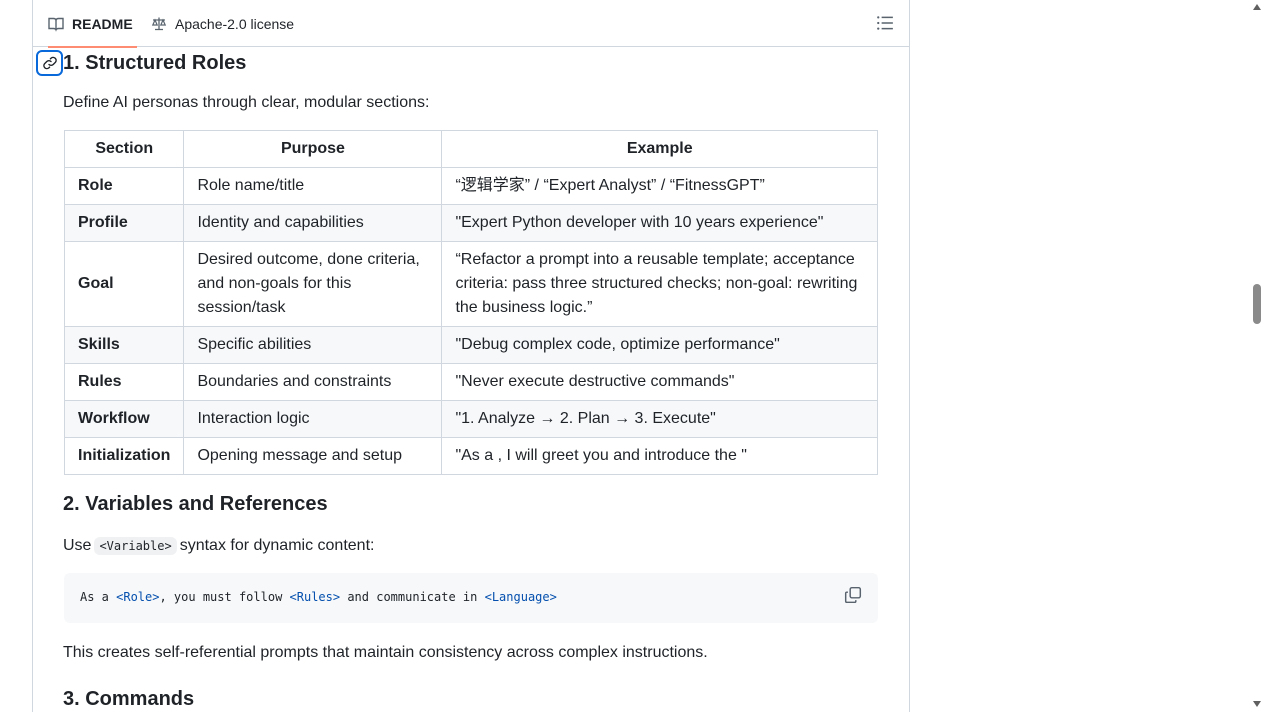  I want to click on tab-license: Apache-2.0 license, so click(222, 23).